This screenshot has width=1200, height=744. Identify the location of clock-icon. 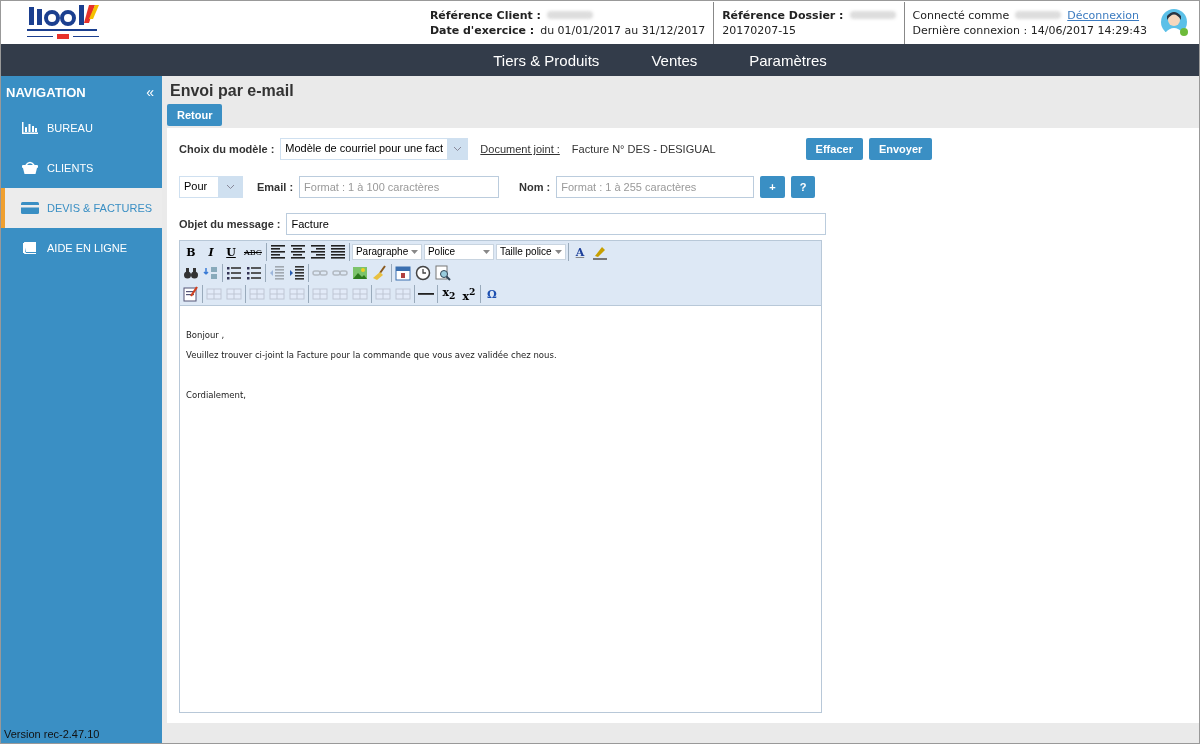
(423, 273).